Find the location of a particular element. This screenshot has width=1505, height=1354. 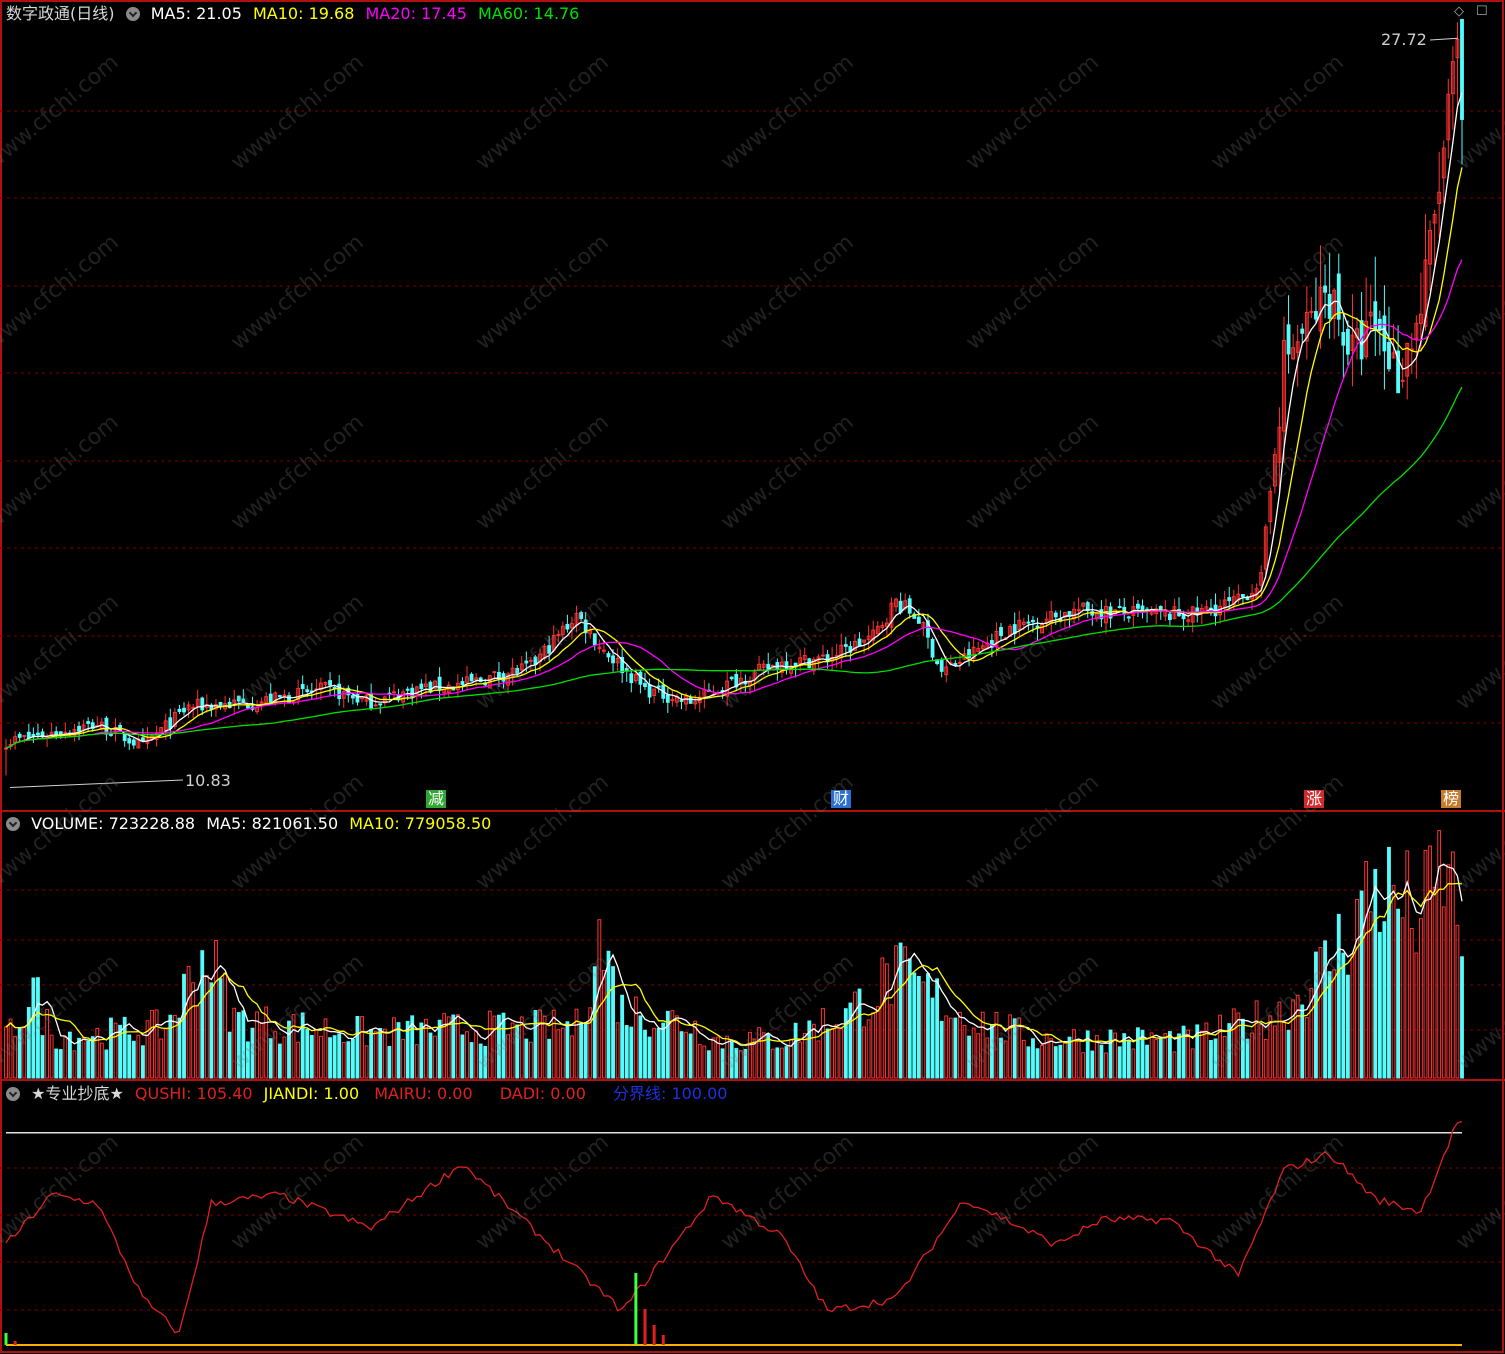

event-badge-cai: 财 is located at coordinates (841, 799).